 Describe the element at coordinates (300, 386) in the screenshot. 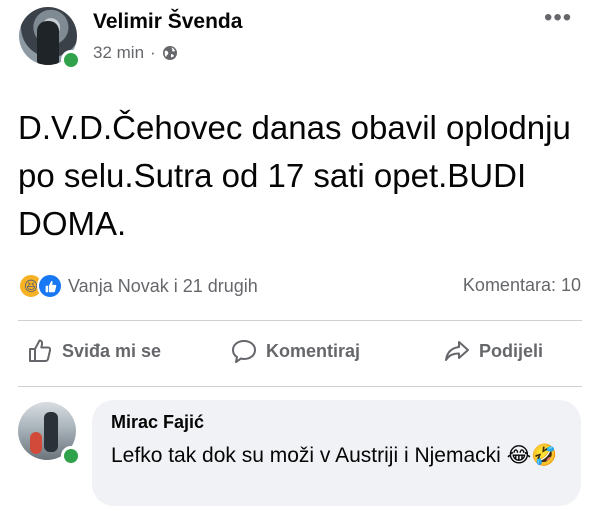

I see `divider-bottom` at that location.